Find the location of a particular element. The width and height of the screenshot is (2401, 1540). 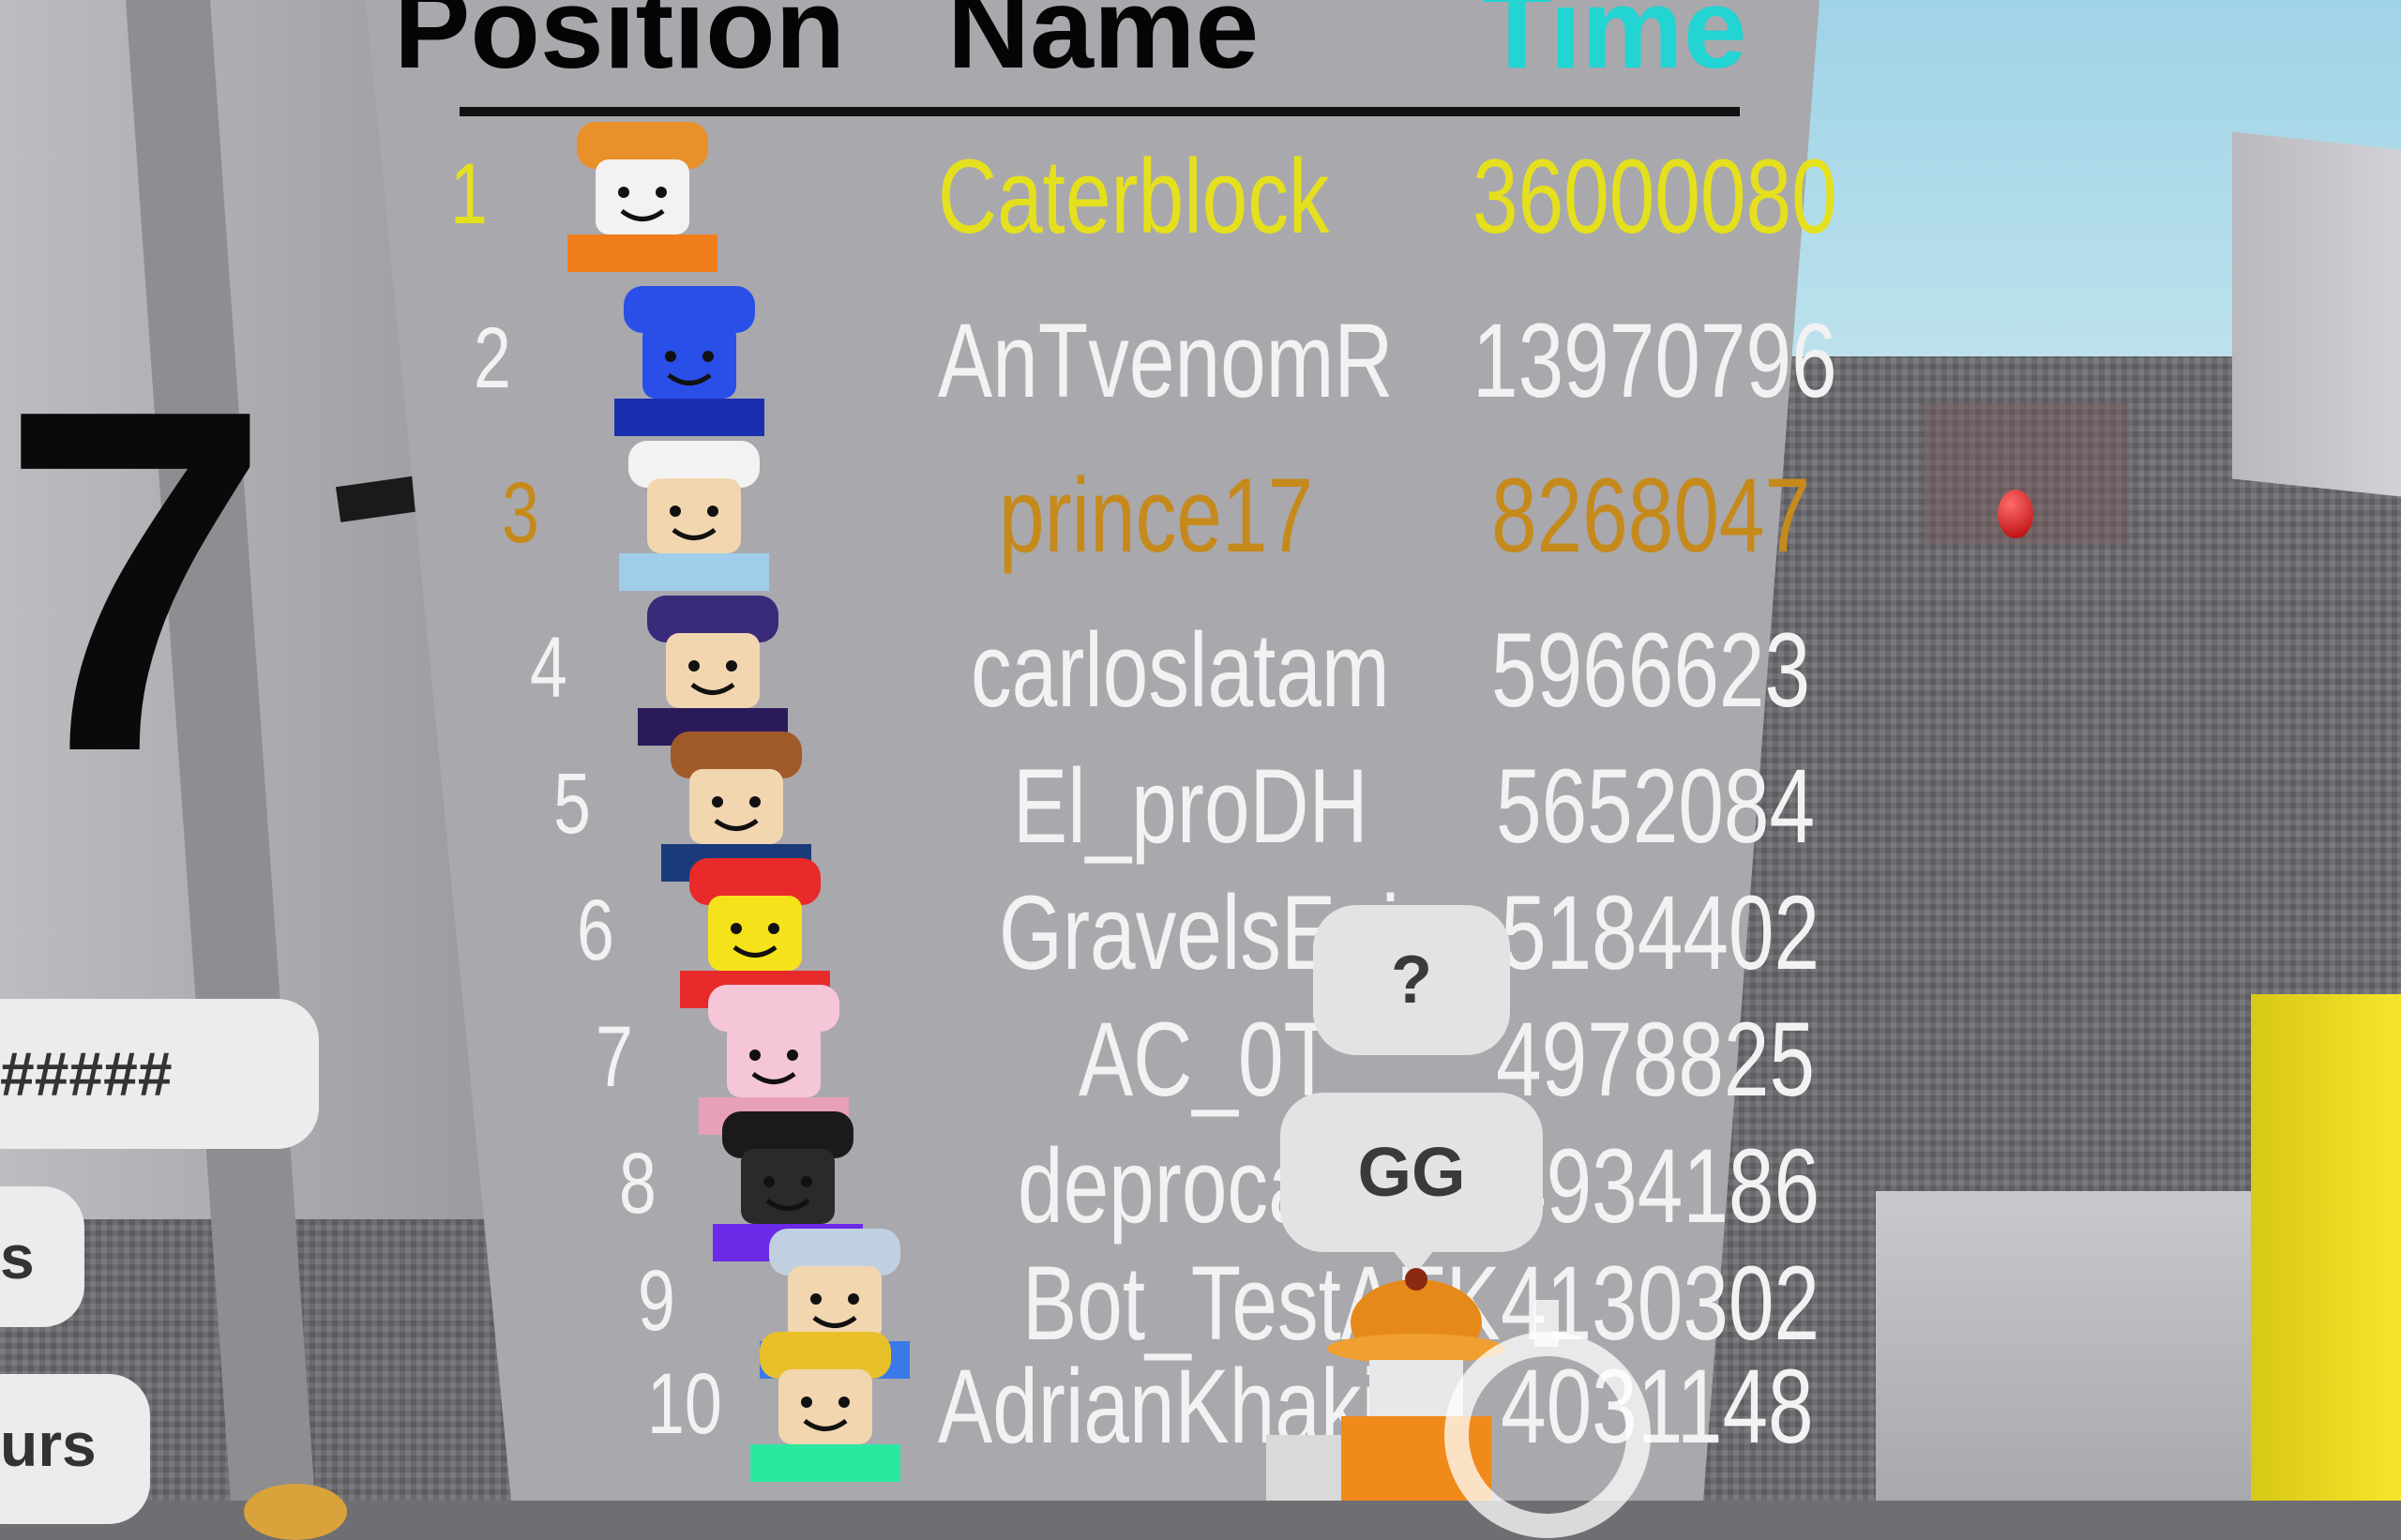

row-time: 8268047 is located at coordinates (1651, 515).